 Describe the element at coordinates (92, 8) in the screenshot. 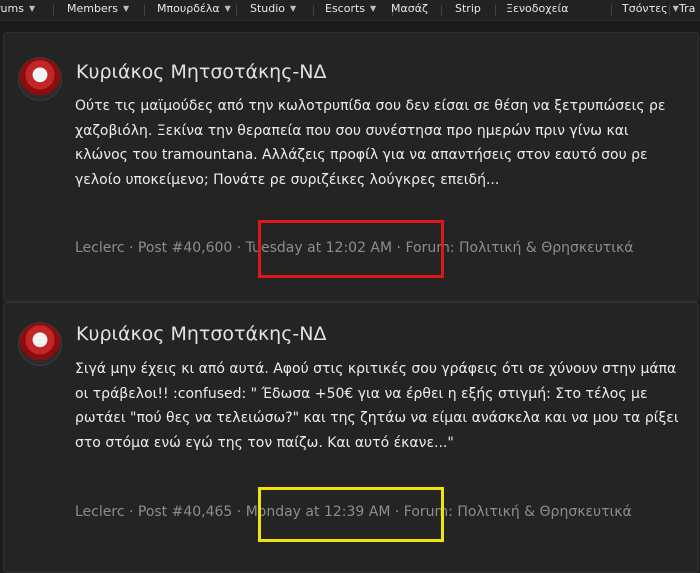

I see `nav-item-label: Members` at that location.